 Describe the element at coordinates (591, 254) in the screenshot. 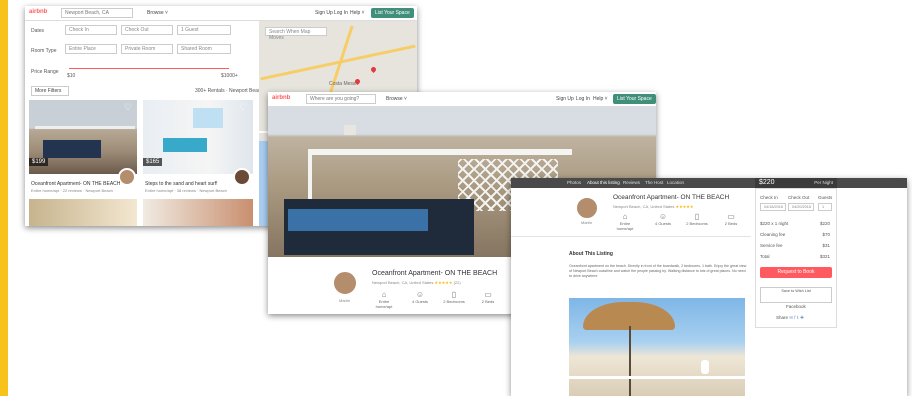

I see `about-heading: About This Listing` at that location.